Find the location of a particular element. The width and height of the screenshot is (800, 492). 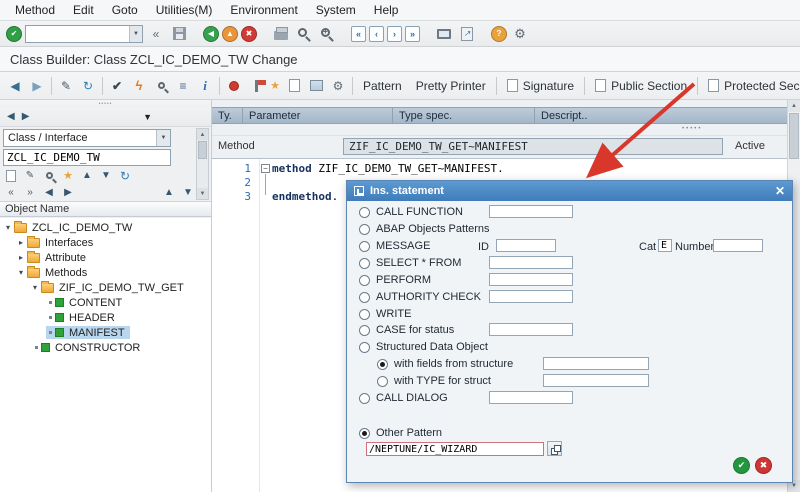

radio-message is located at coordinates (364, 246).